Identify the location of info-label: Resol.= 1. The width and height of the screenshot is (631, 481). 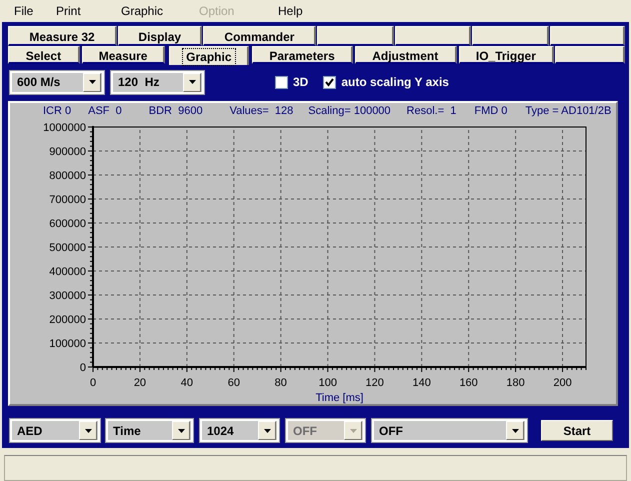
(431, 111).